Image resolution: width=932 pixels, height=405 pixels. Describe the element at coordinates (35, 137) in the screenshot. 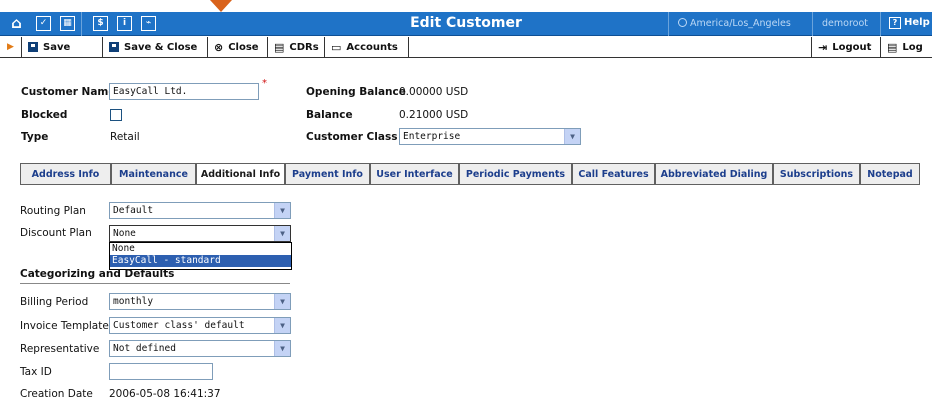

I see `type-label: Type` at that location.